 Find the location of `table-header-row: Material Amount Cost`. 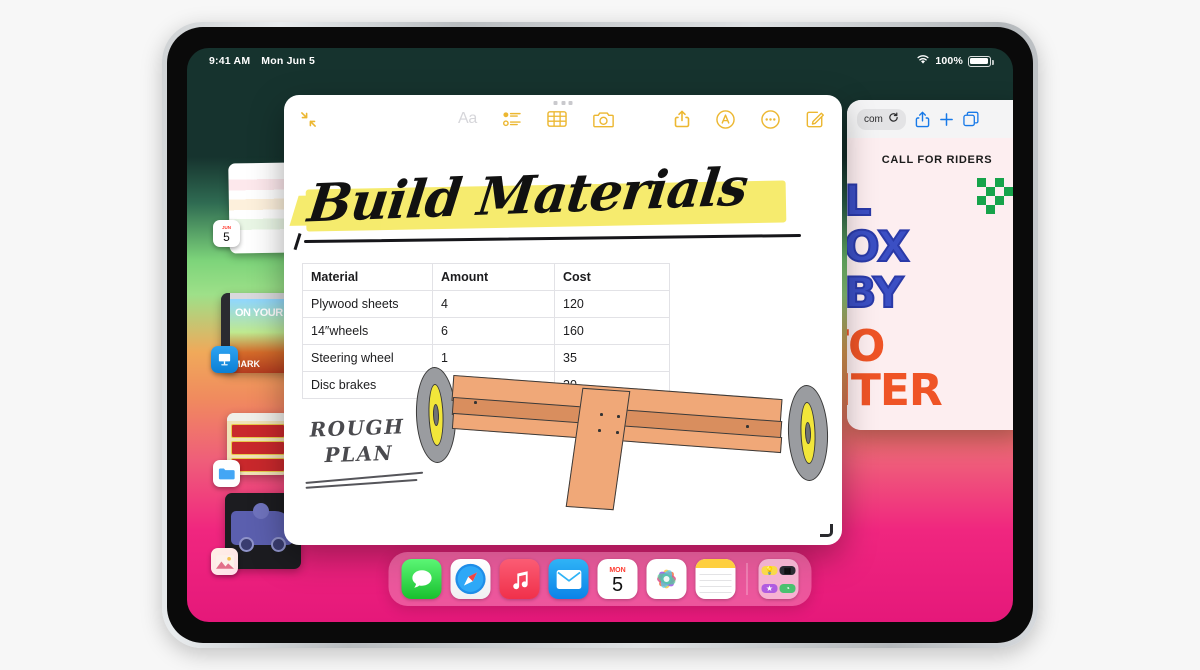

table-header-row: Material Amount Cost is located at coordinates (486, 277).